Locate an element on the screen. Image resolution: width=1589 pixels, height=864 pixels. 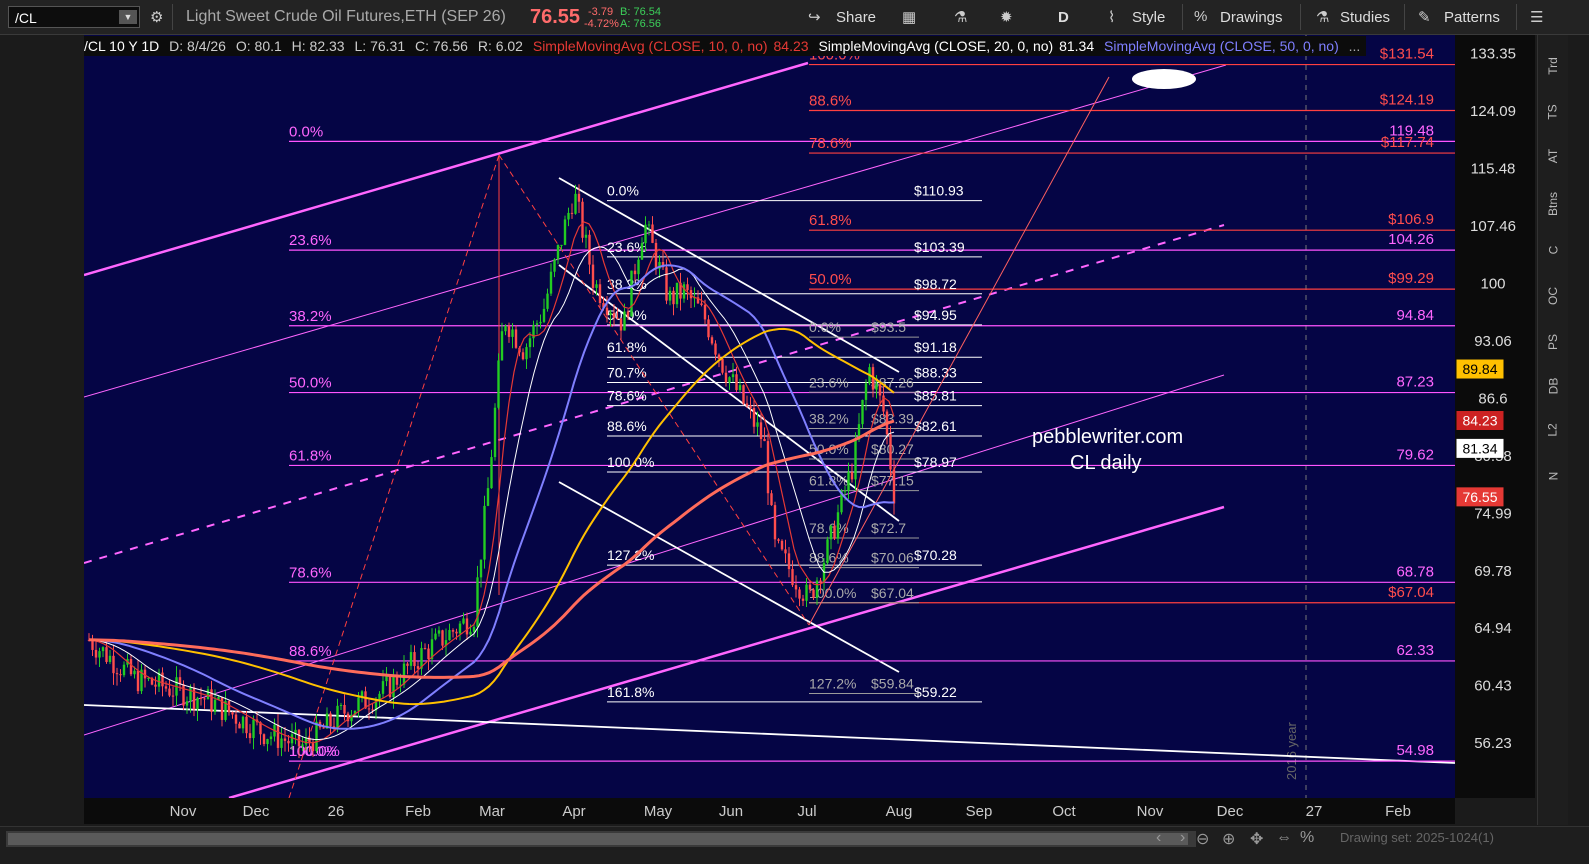
scroll-left-icon: ‹ is located at coordinates (1158, 838).